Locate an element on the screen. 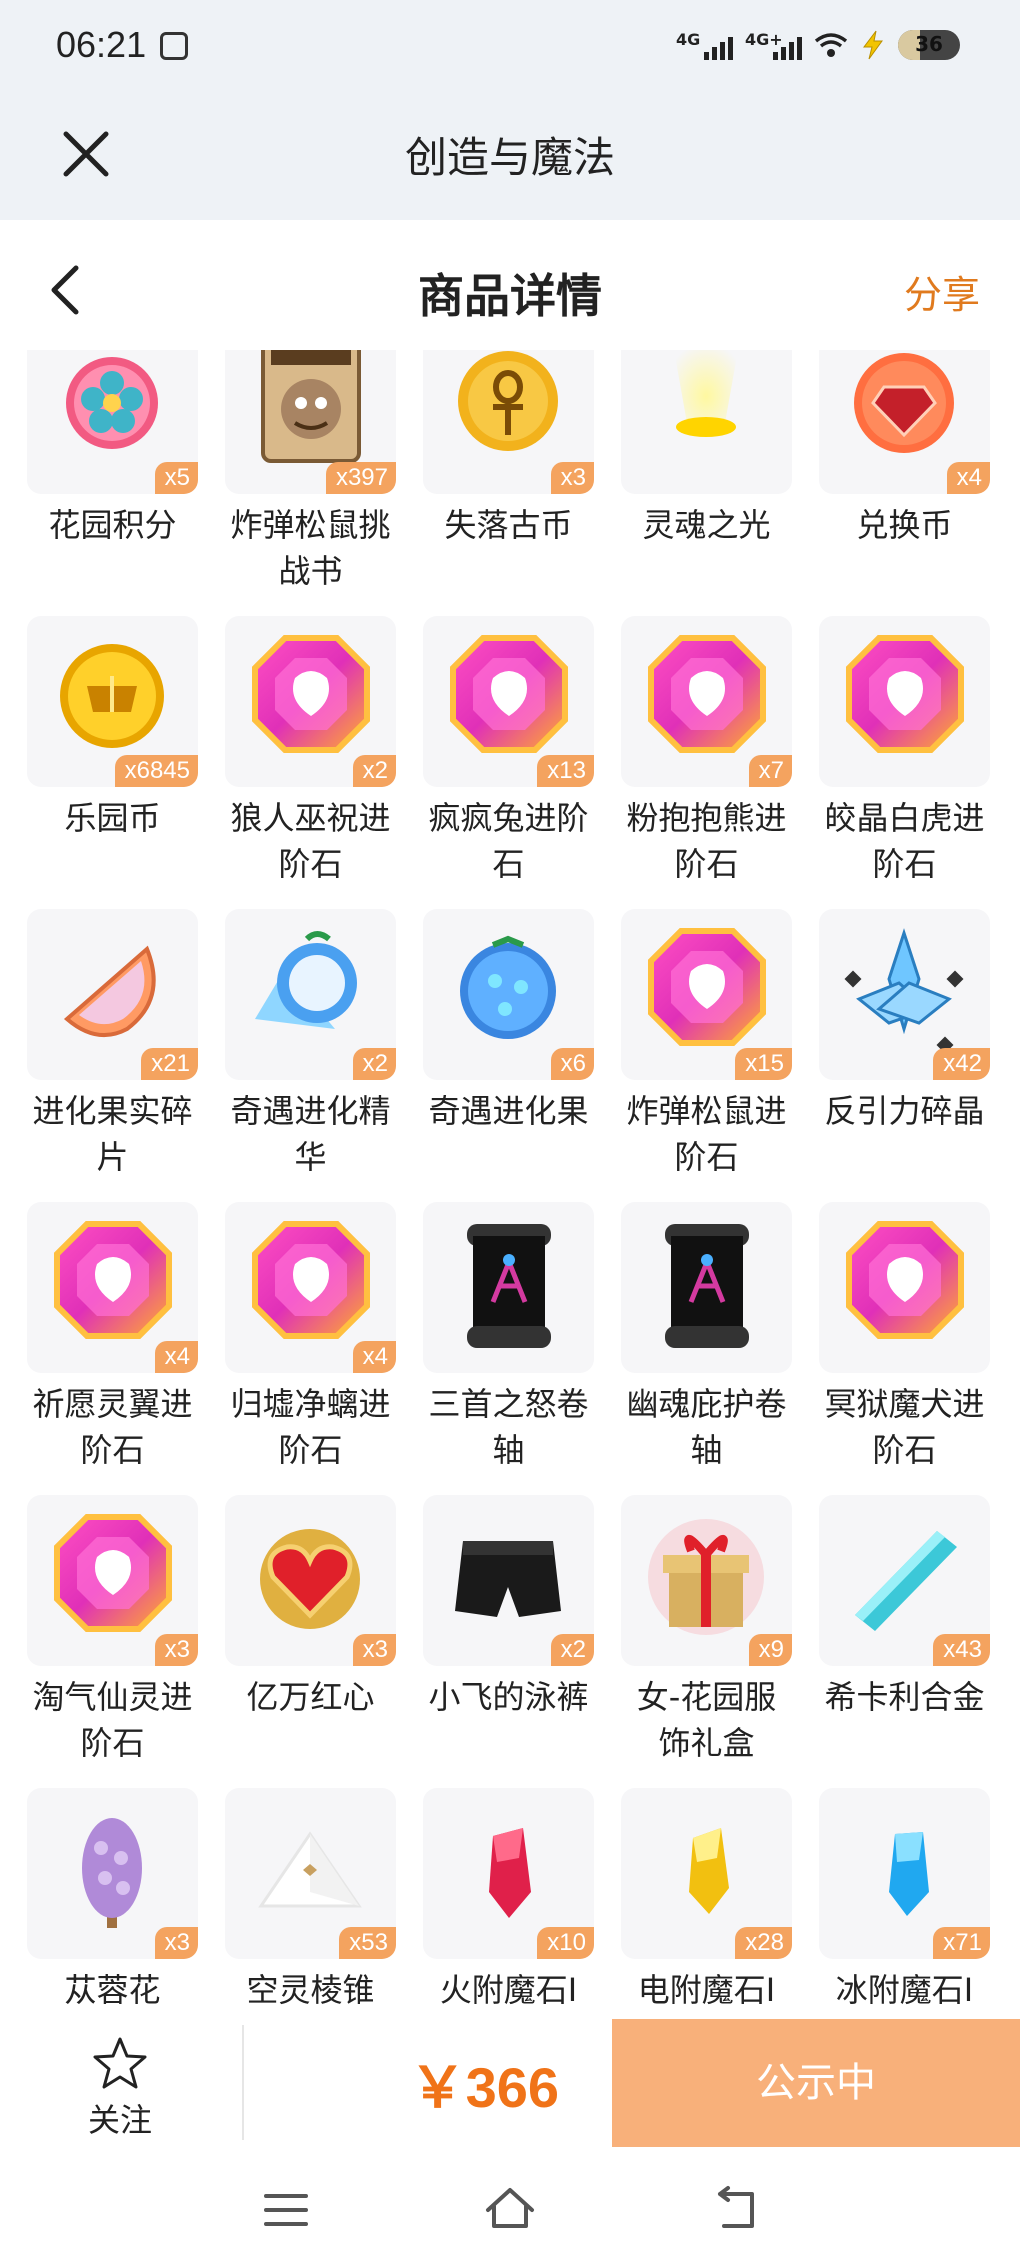  grid-item: x3 失落古币 is located at coordinates (508, 483).